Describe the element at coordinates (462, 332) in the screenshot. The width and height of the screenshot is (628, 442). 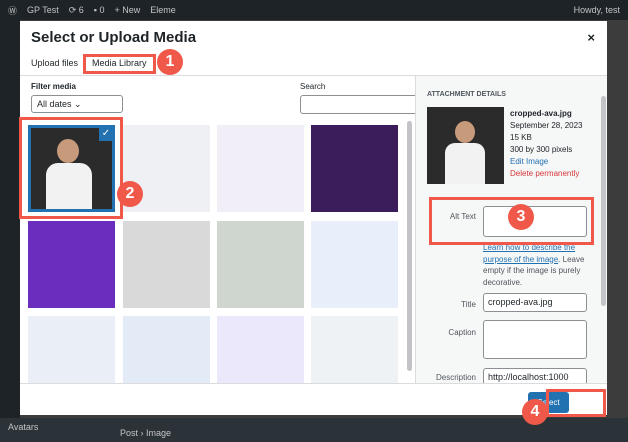
I see `caption-label: Caption` at that location.